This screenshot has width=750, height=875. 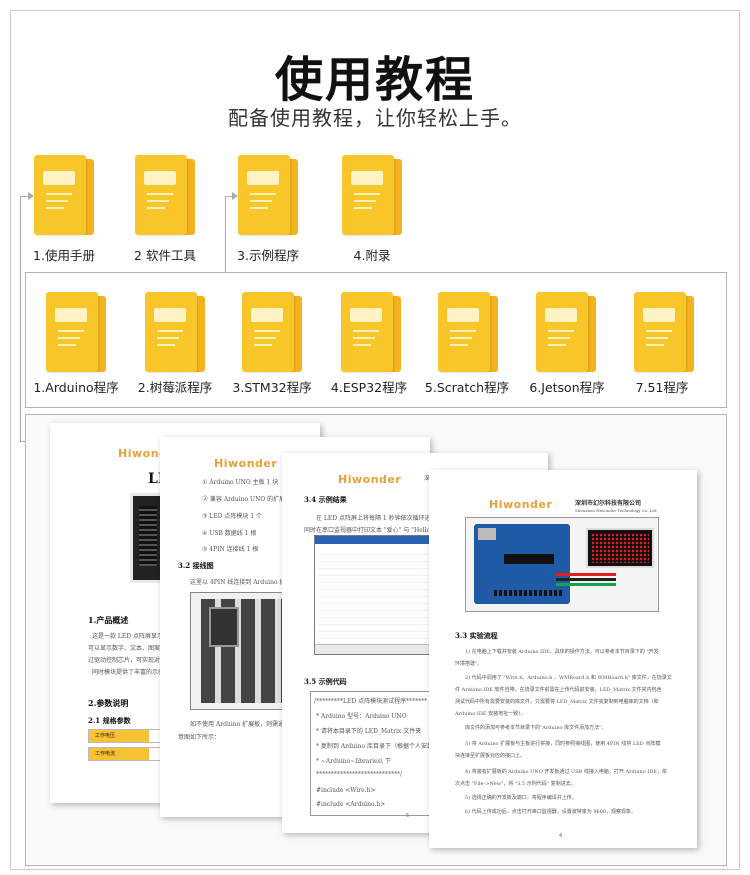 I want to click on step-line: 6) 代码上传成功后，点击打开串口监视器，设置波特率为 9600，观察现象。, so click(x=551, y=812).